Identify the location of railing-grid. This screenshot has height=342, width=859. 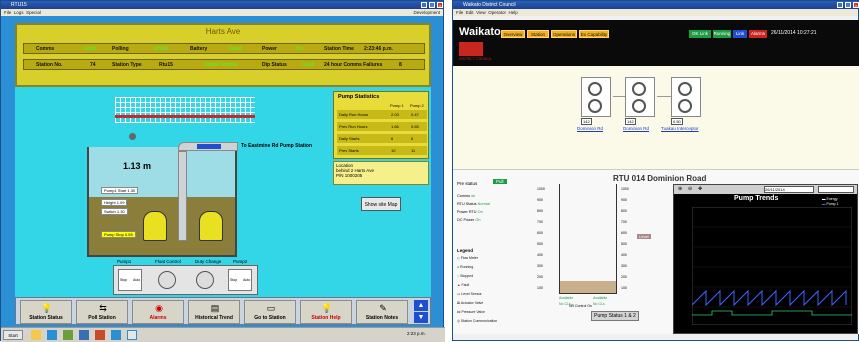
(185, 110).